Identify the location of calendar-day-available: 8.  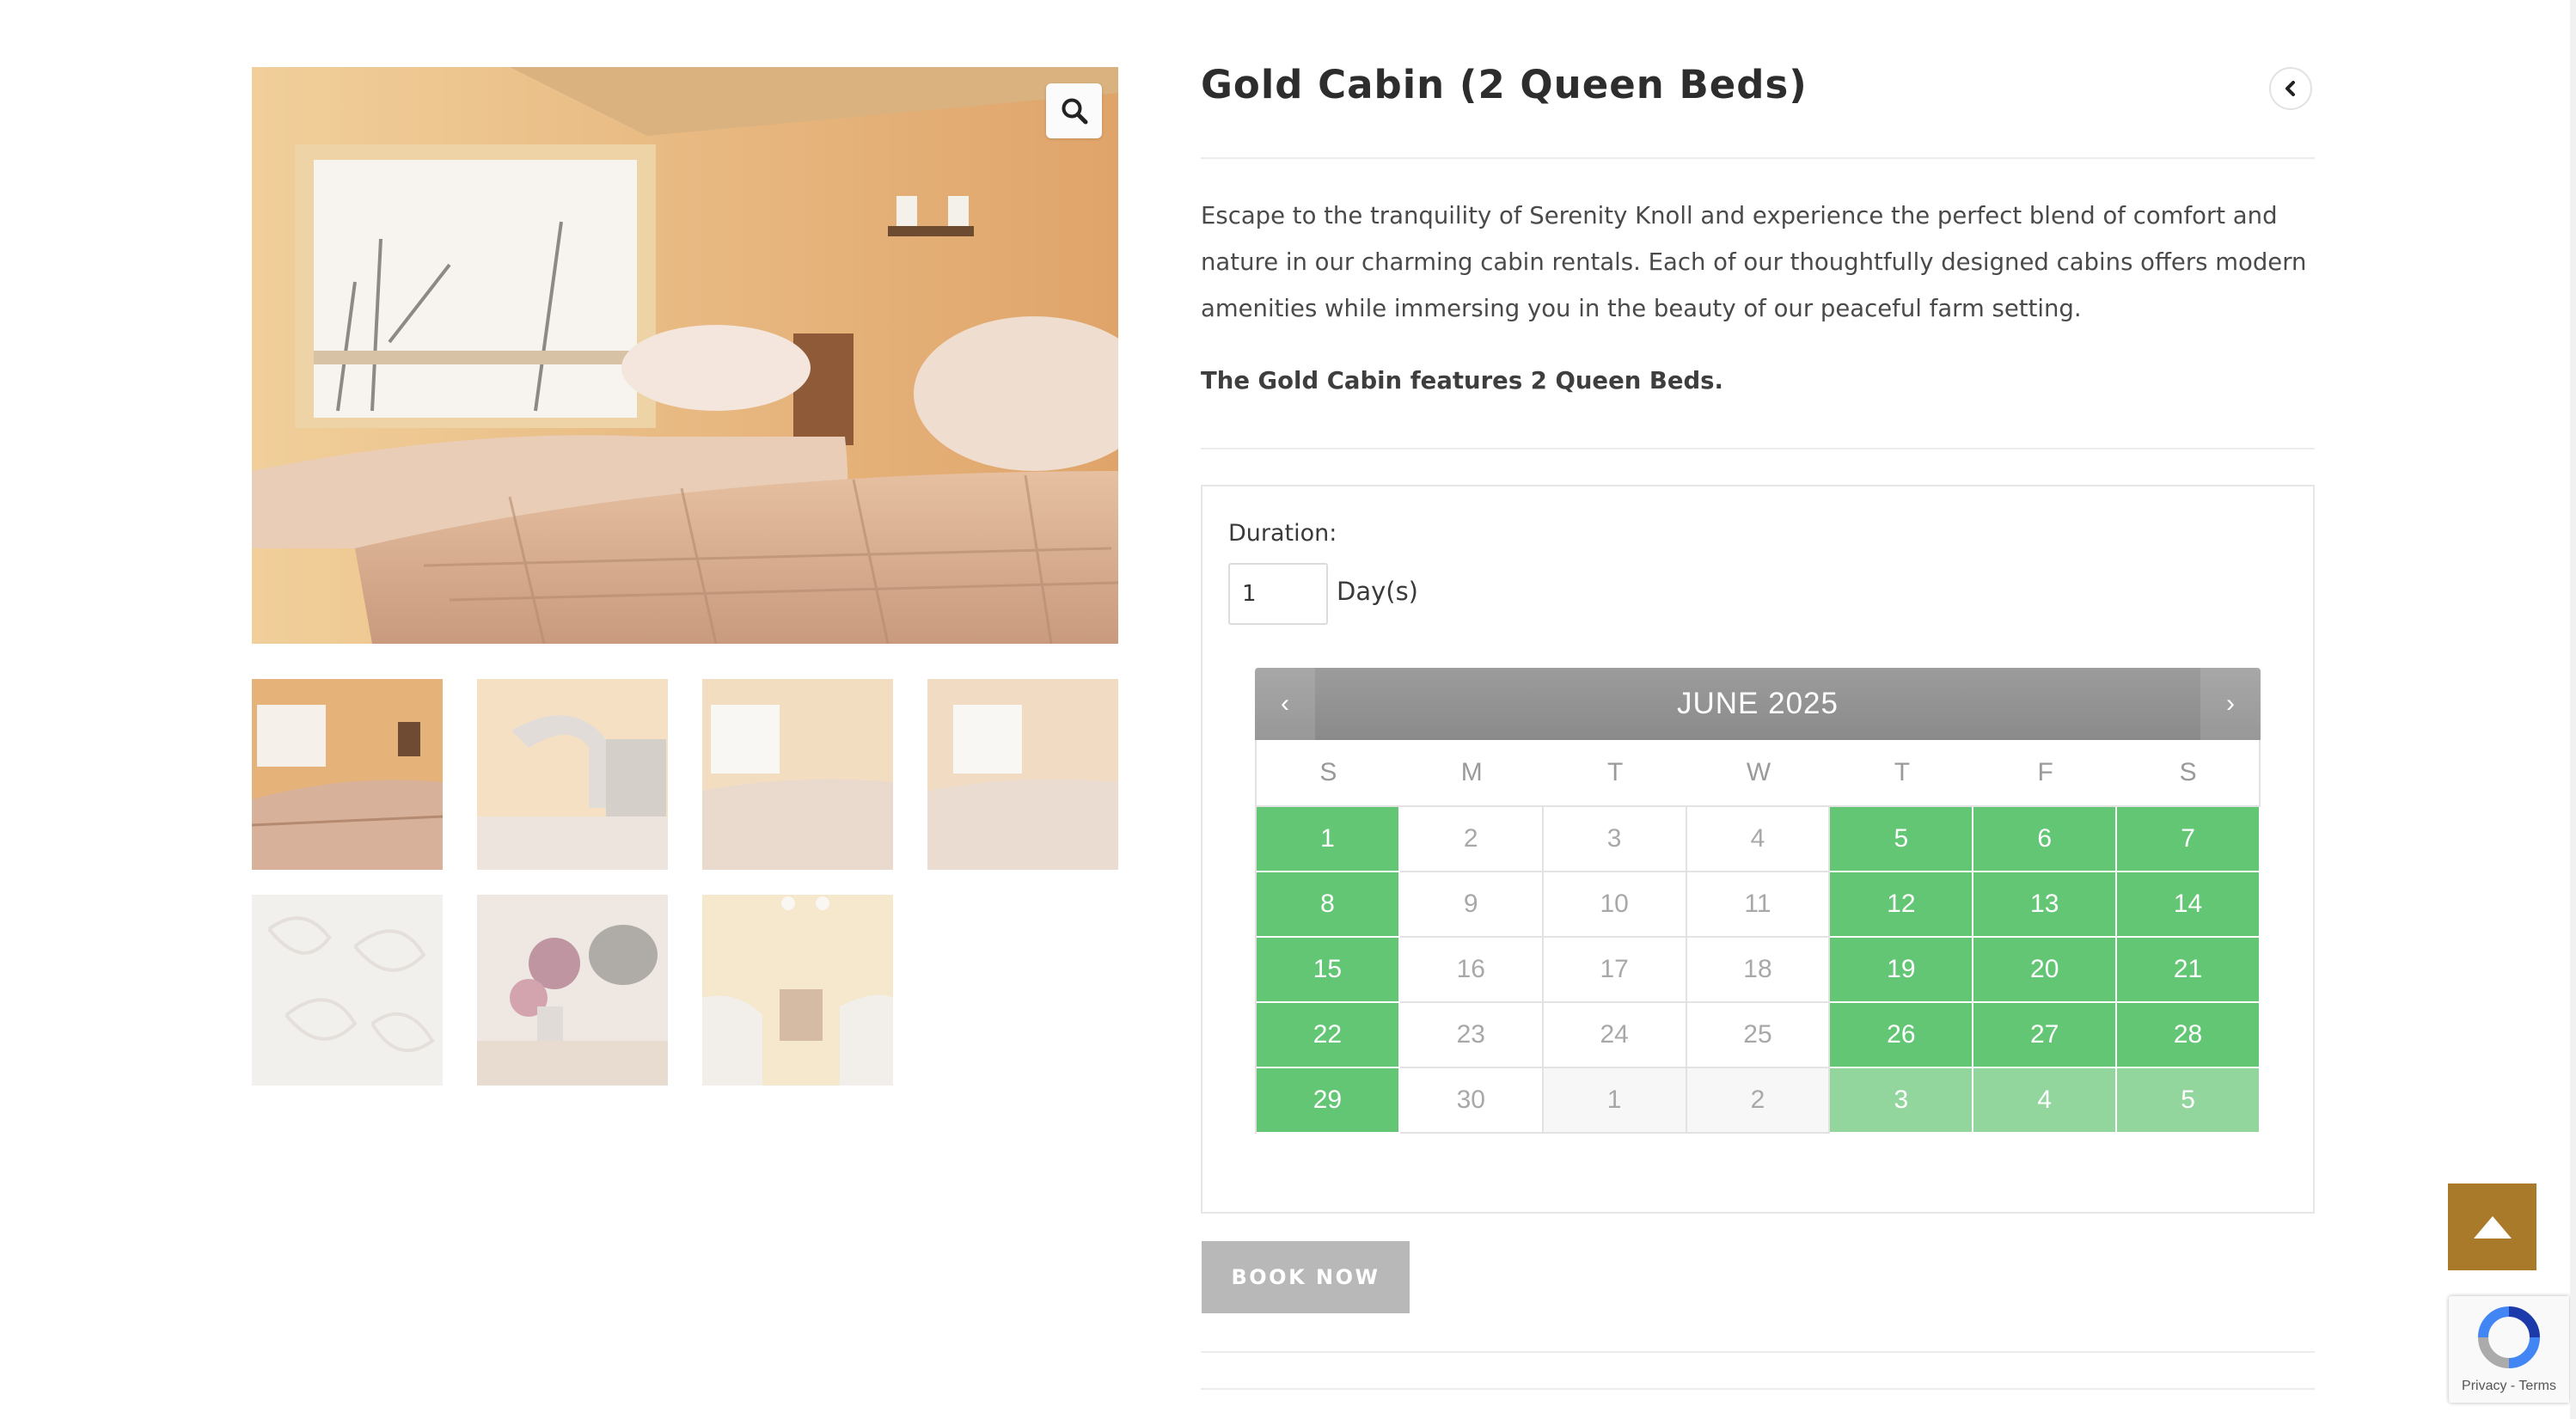
(1328, 905).